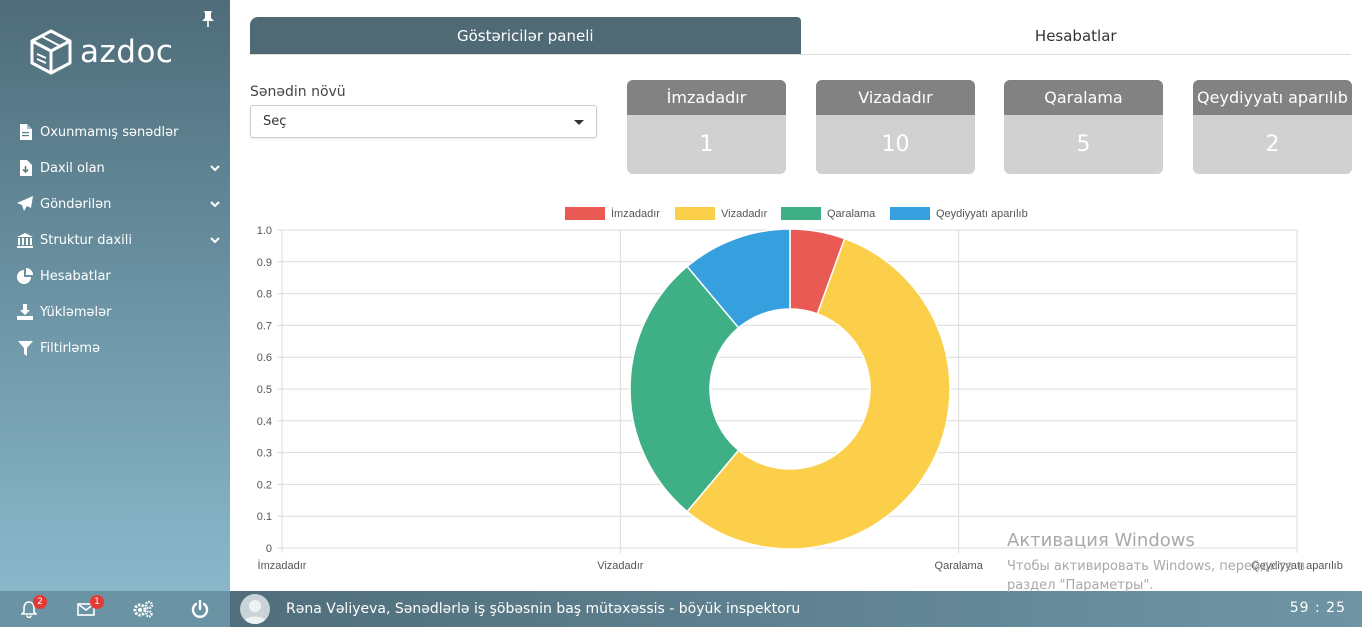  Describe the element at coordinates (25, 132) in the screenshot. I see `document-icon` at that location.